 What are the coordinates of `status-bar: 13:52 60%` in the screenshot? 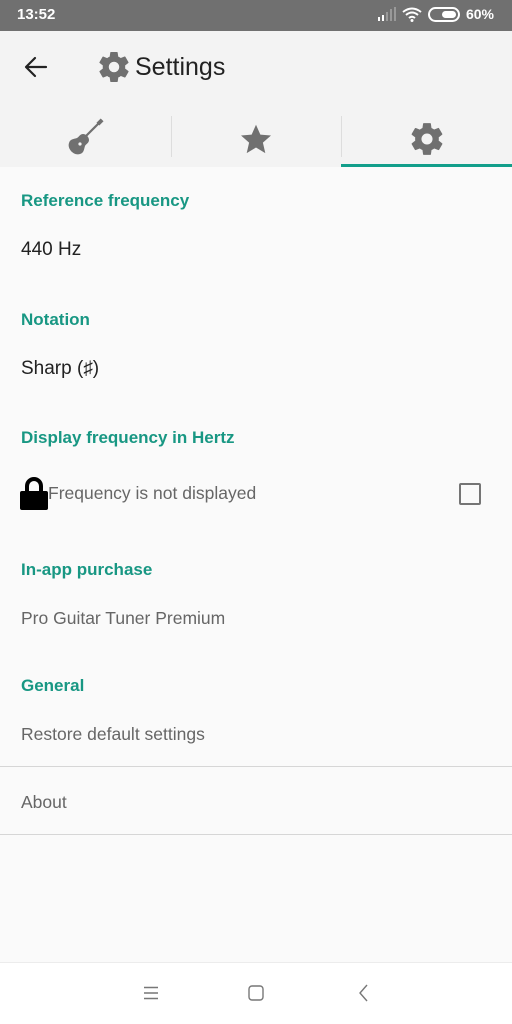 It's located at (256, 15).